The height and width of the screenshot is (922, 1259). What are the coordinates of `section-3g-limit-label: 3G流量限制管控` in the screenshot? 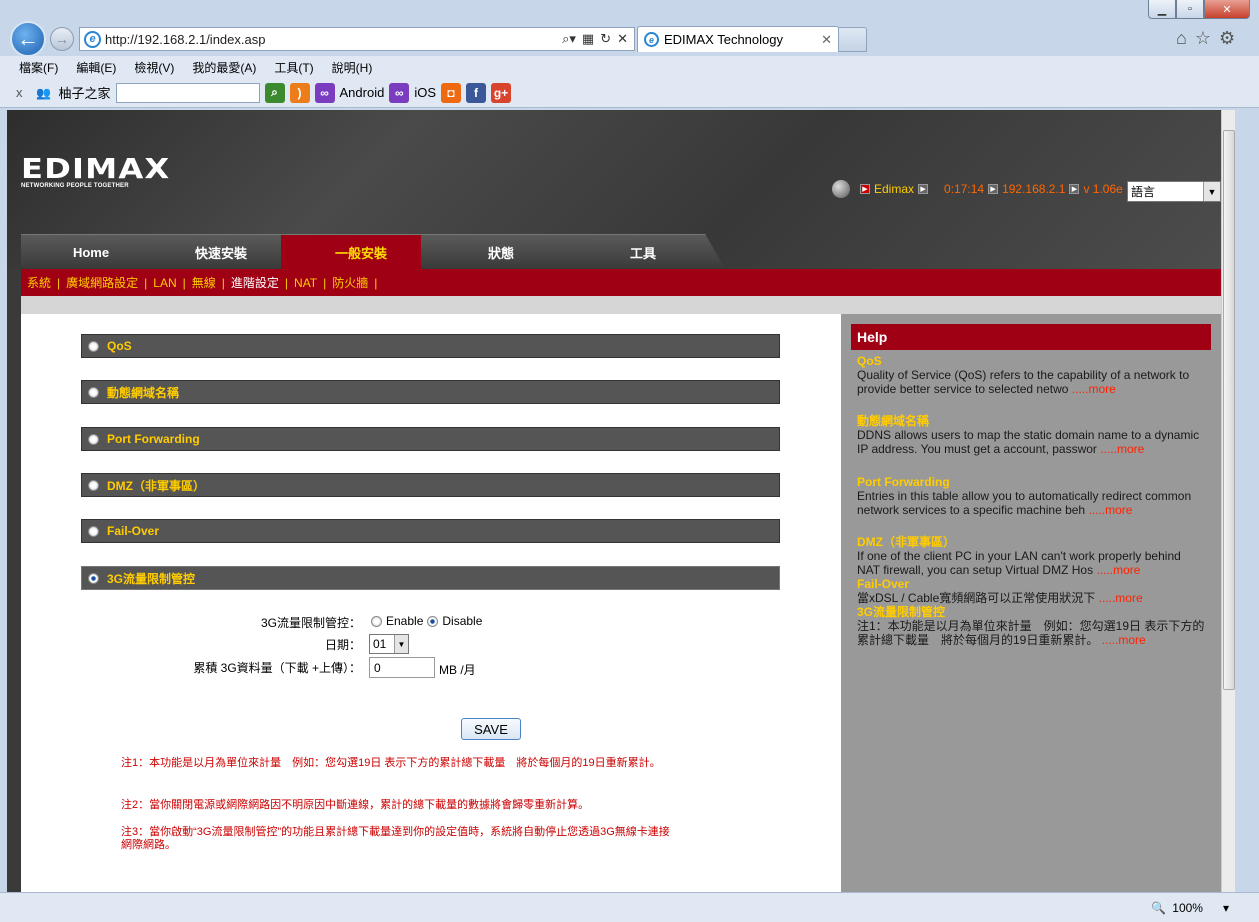 It's located at (151, 578).